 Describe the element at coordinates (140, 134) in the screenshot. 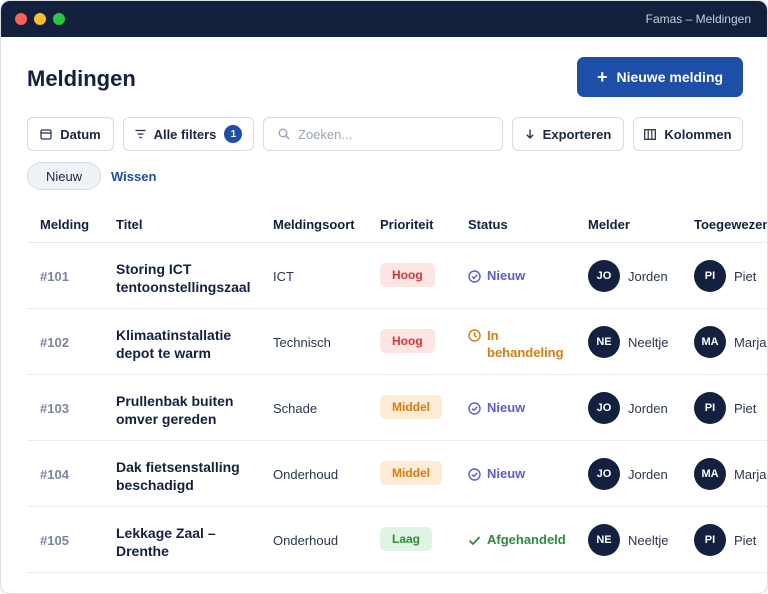

I see `filter-icon` at that location.